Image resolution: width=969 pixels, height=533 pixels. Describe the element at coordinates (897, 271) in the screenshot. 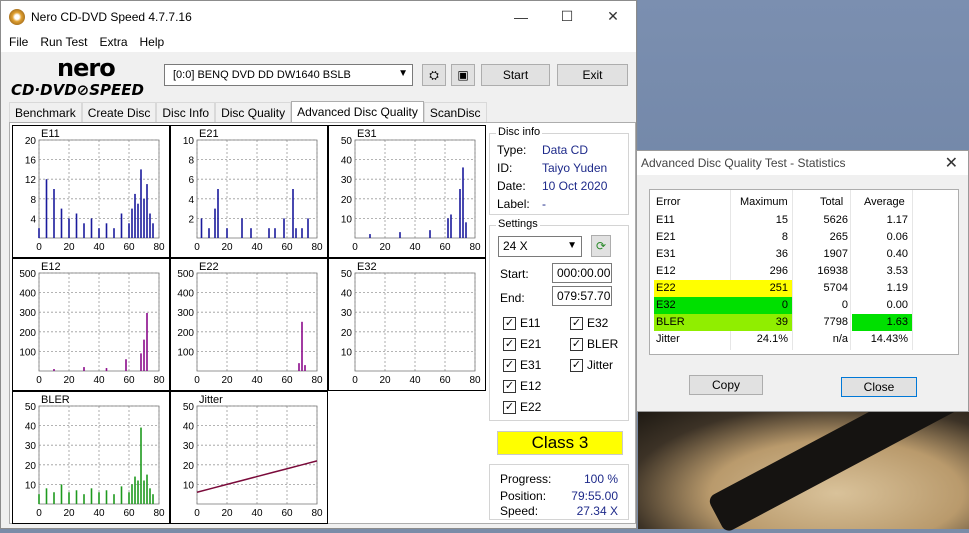

I see `table-cell: 3.53` at that location.